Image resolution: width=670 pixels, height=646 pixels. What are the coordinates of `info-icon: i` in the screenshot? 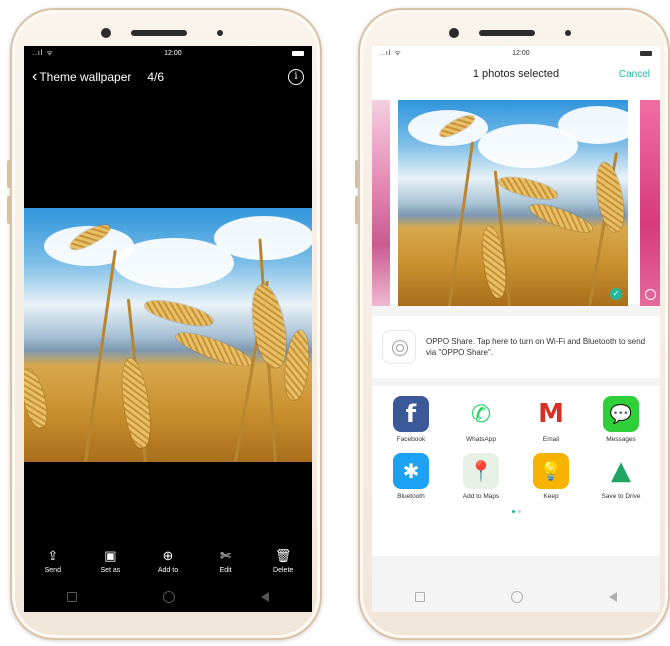 It's located at (296, 77).